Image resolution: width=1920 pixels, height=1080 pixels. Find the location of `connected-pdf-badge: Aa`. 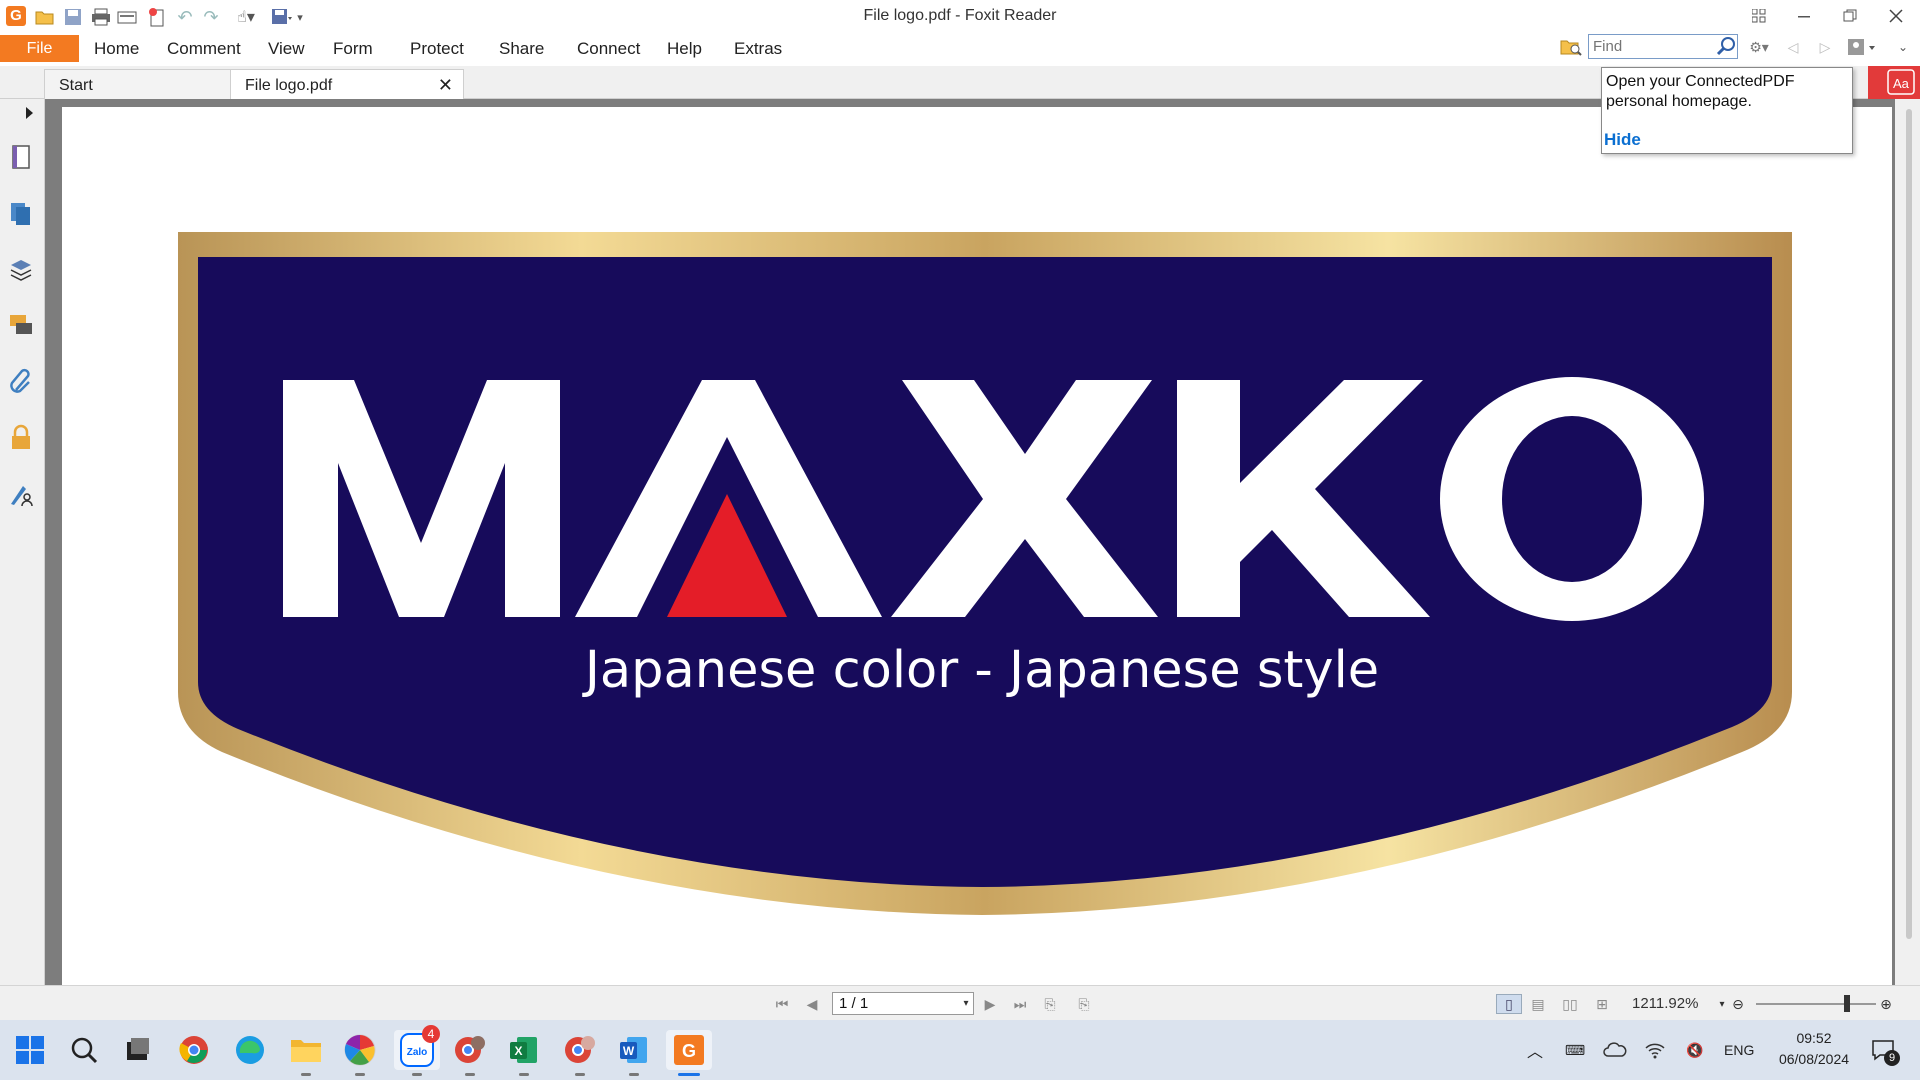

connected-pdf-badge: Aa is located at coordinates (1894, 82).